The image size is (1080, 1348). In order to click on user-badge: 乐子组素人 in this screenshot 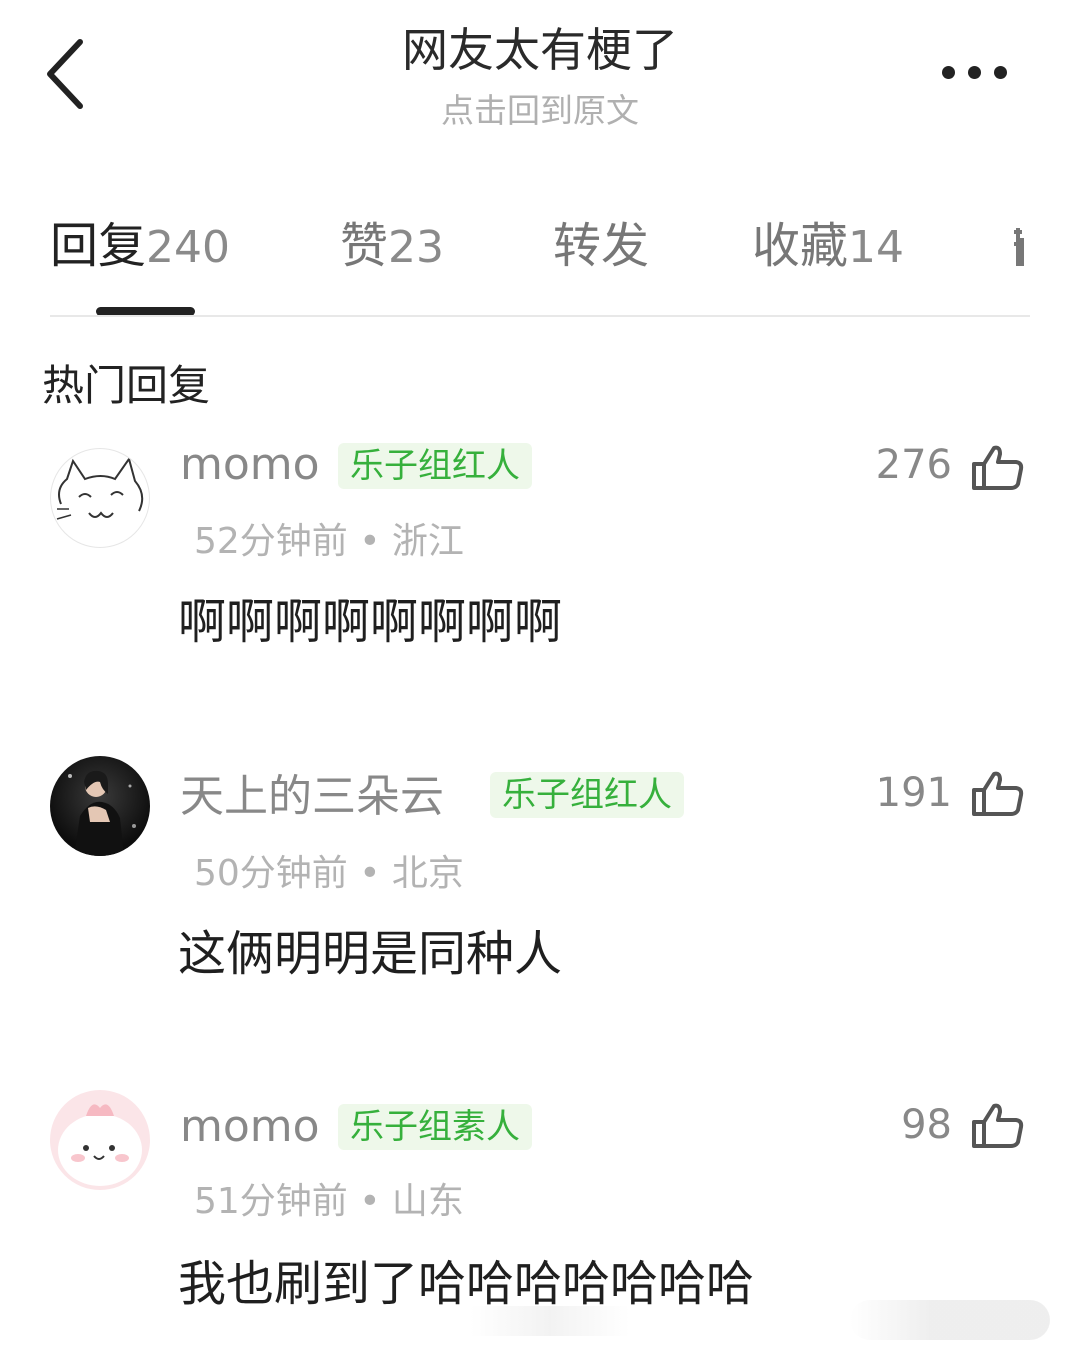, I will do `click(435, 1127)`.